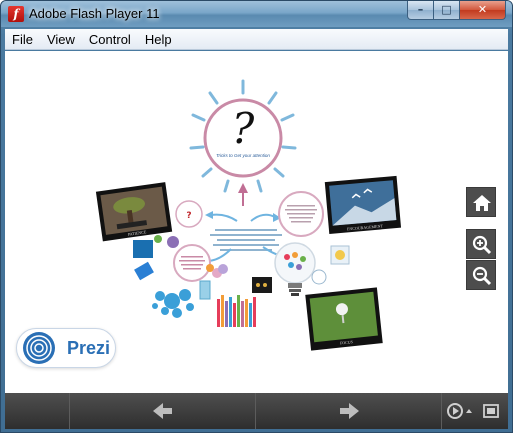 The height and width of the screenshot is (433, 513). What do you see at coordinates (158, 239) in the screenshot?
I see `green-dot-icon` at bounding box center [158, 239].